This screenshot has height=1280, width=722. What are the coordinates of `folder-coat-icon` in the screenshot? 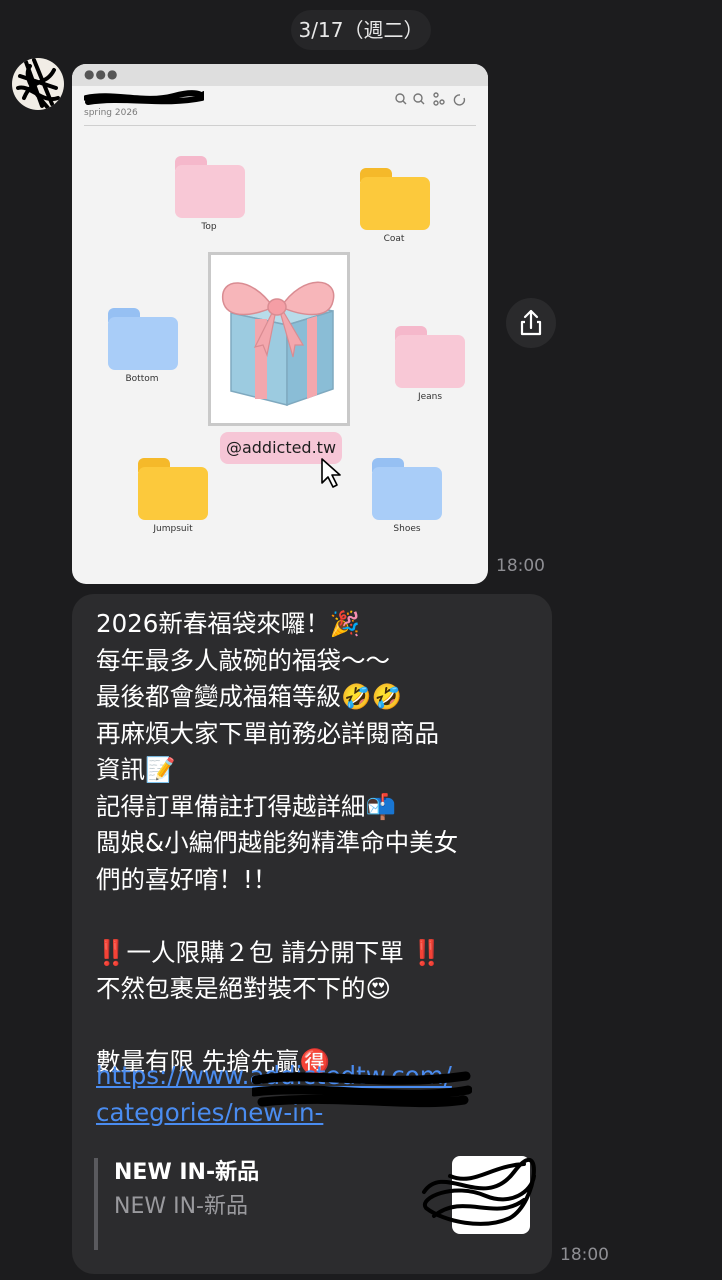 It's located at (395, 199).